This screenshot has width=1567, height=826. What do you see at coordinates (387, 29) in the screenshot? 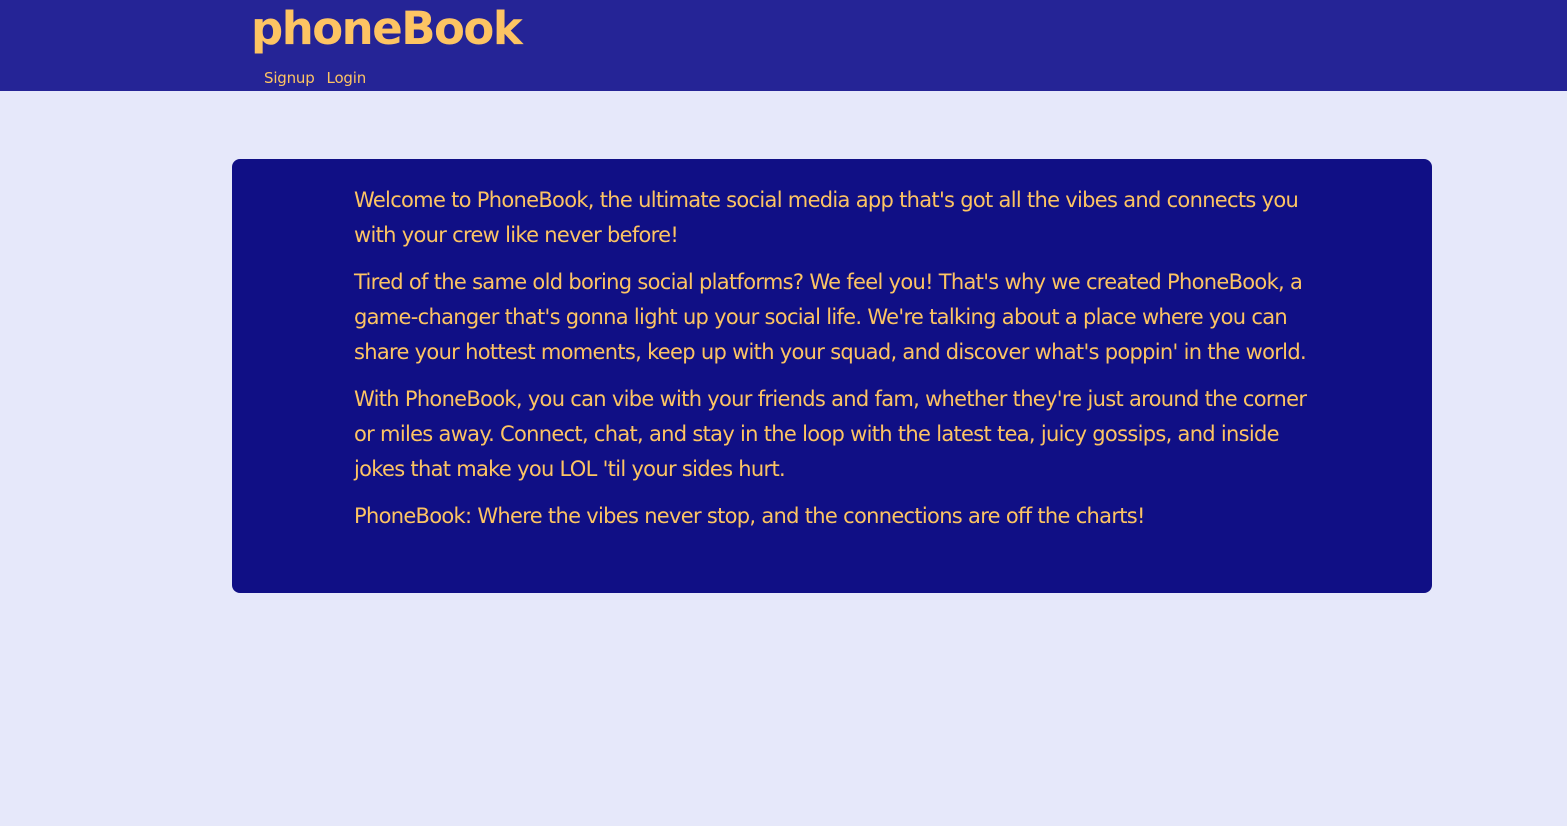
I see `brand-logo-text: phoneBook` at bounding box center [387, 29].